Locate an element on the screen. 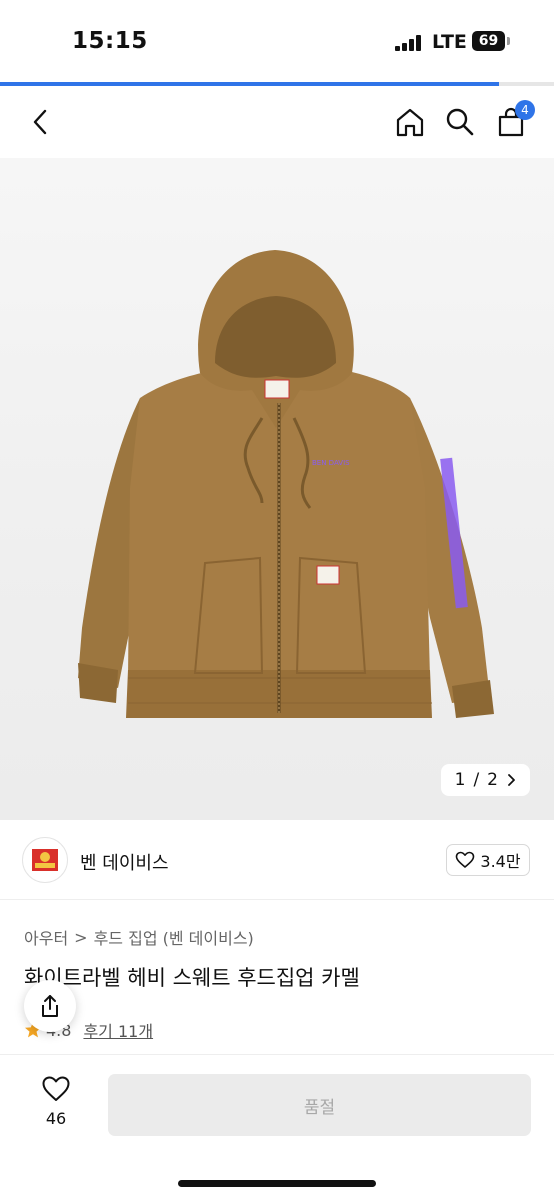  pager-total: 2 is located at coordinates (492, 780).